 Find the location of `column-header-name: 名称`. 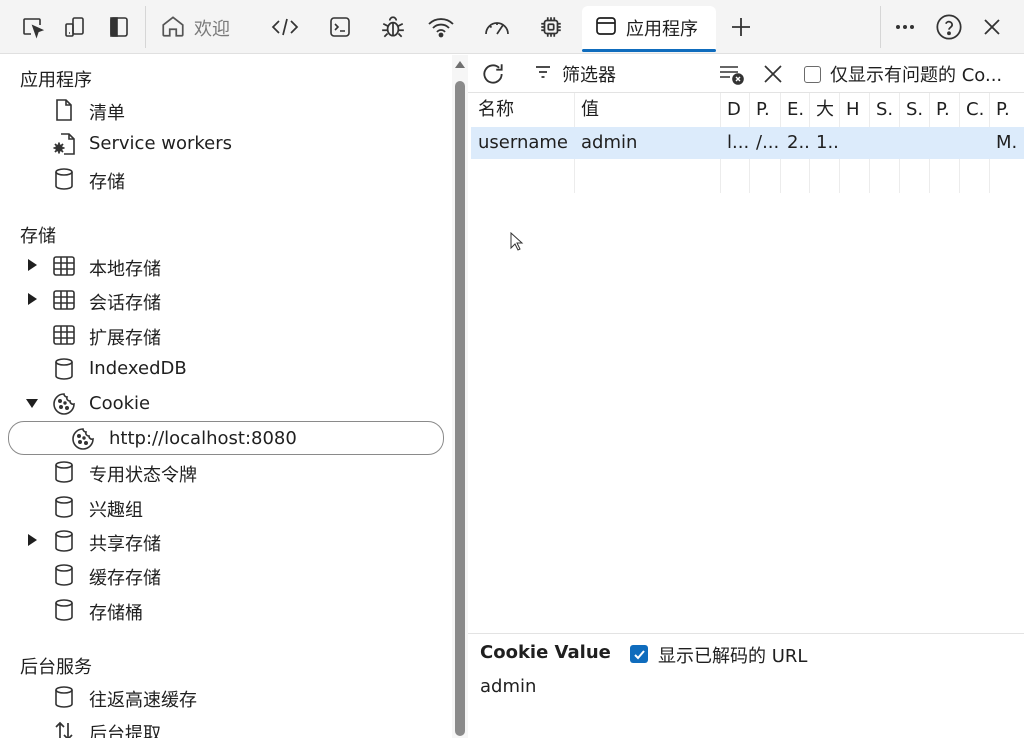

column-header-name: 名称 is located at coordinates (522, 110).